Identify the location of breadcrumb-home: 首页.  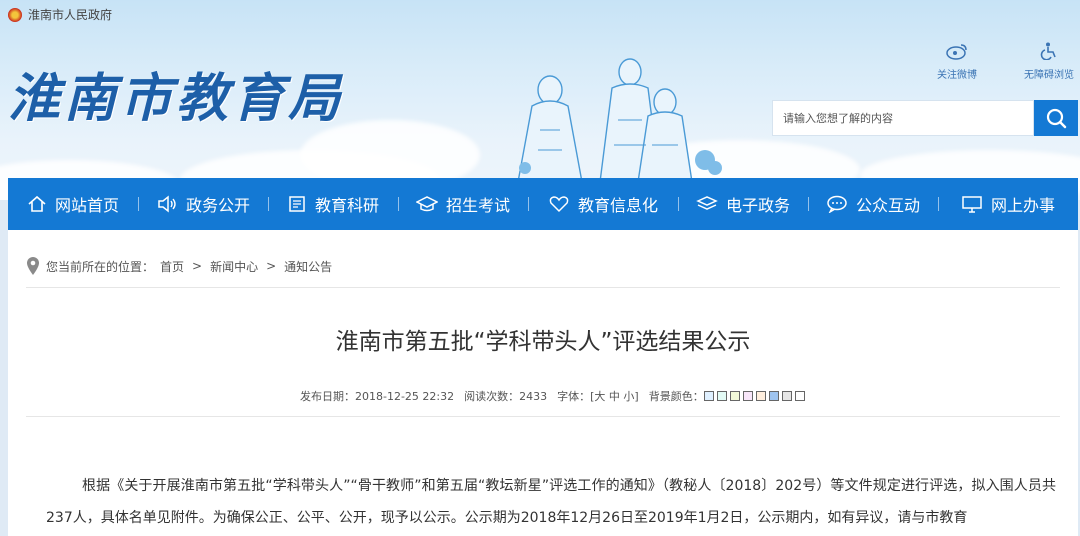
(172, 266).